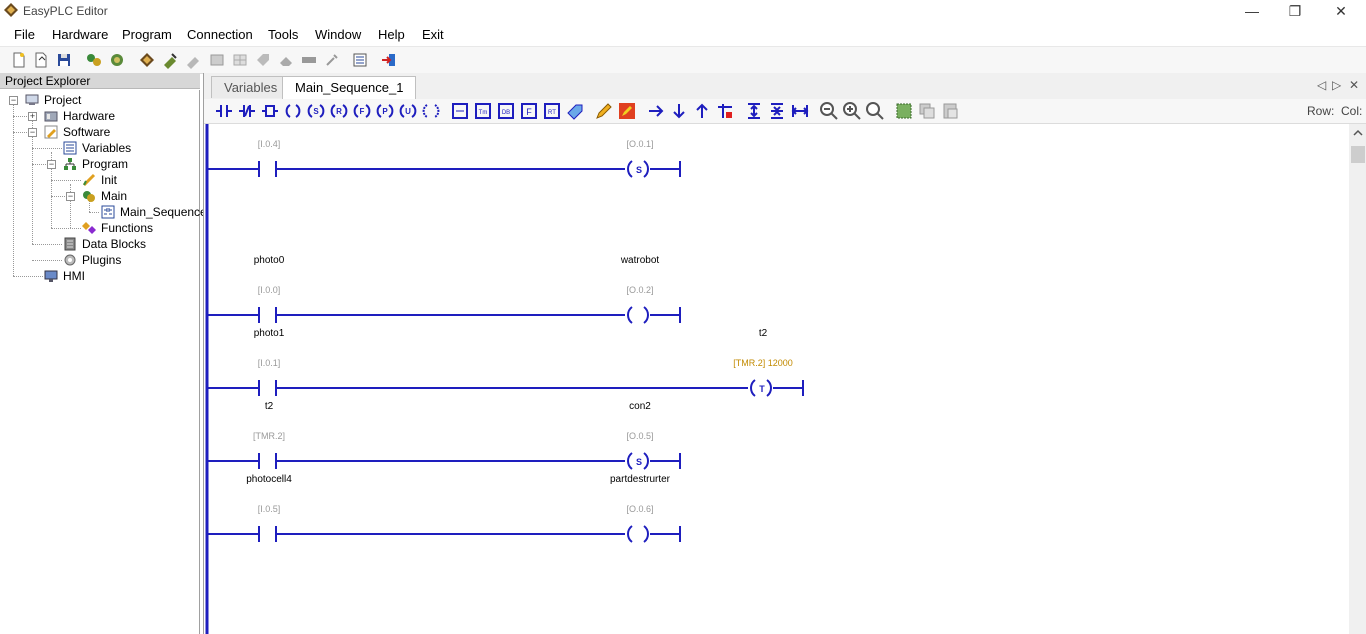 This screenshot has height=634, width=1366. What do you see at coordinates (754, 111) in the screenshot?
I see `insert-row-icon` at bounding box center [754, 111].